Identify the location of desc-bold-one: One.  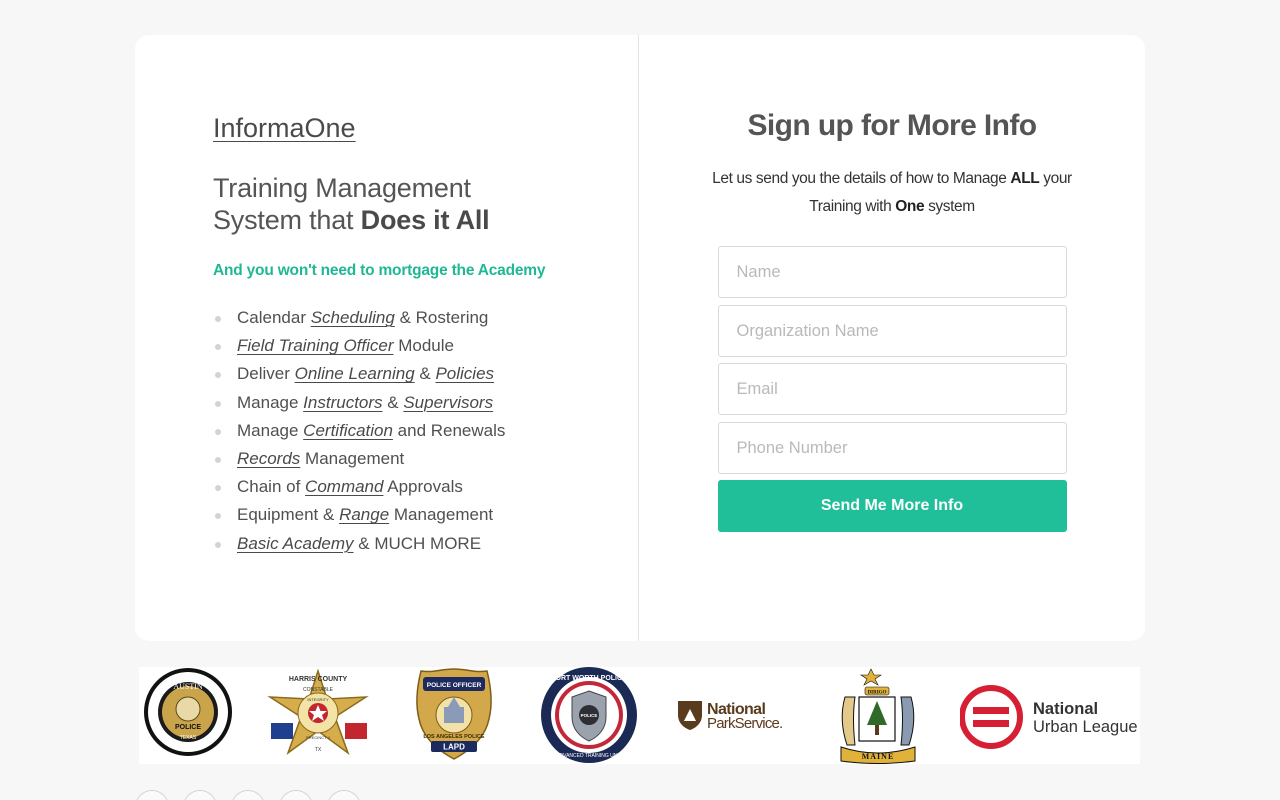
(910, 206).